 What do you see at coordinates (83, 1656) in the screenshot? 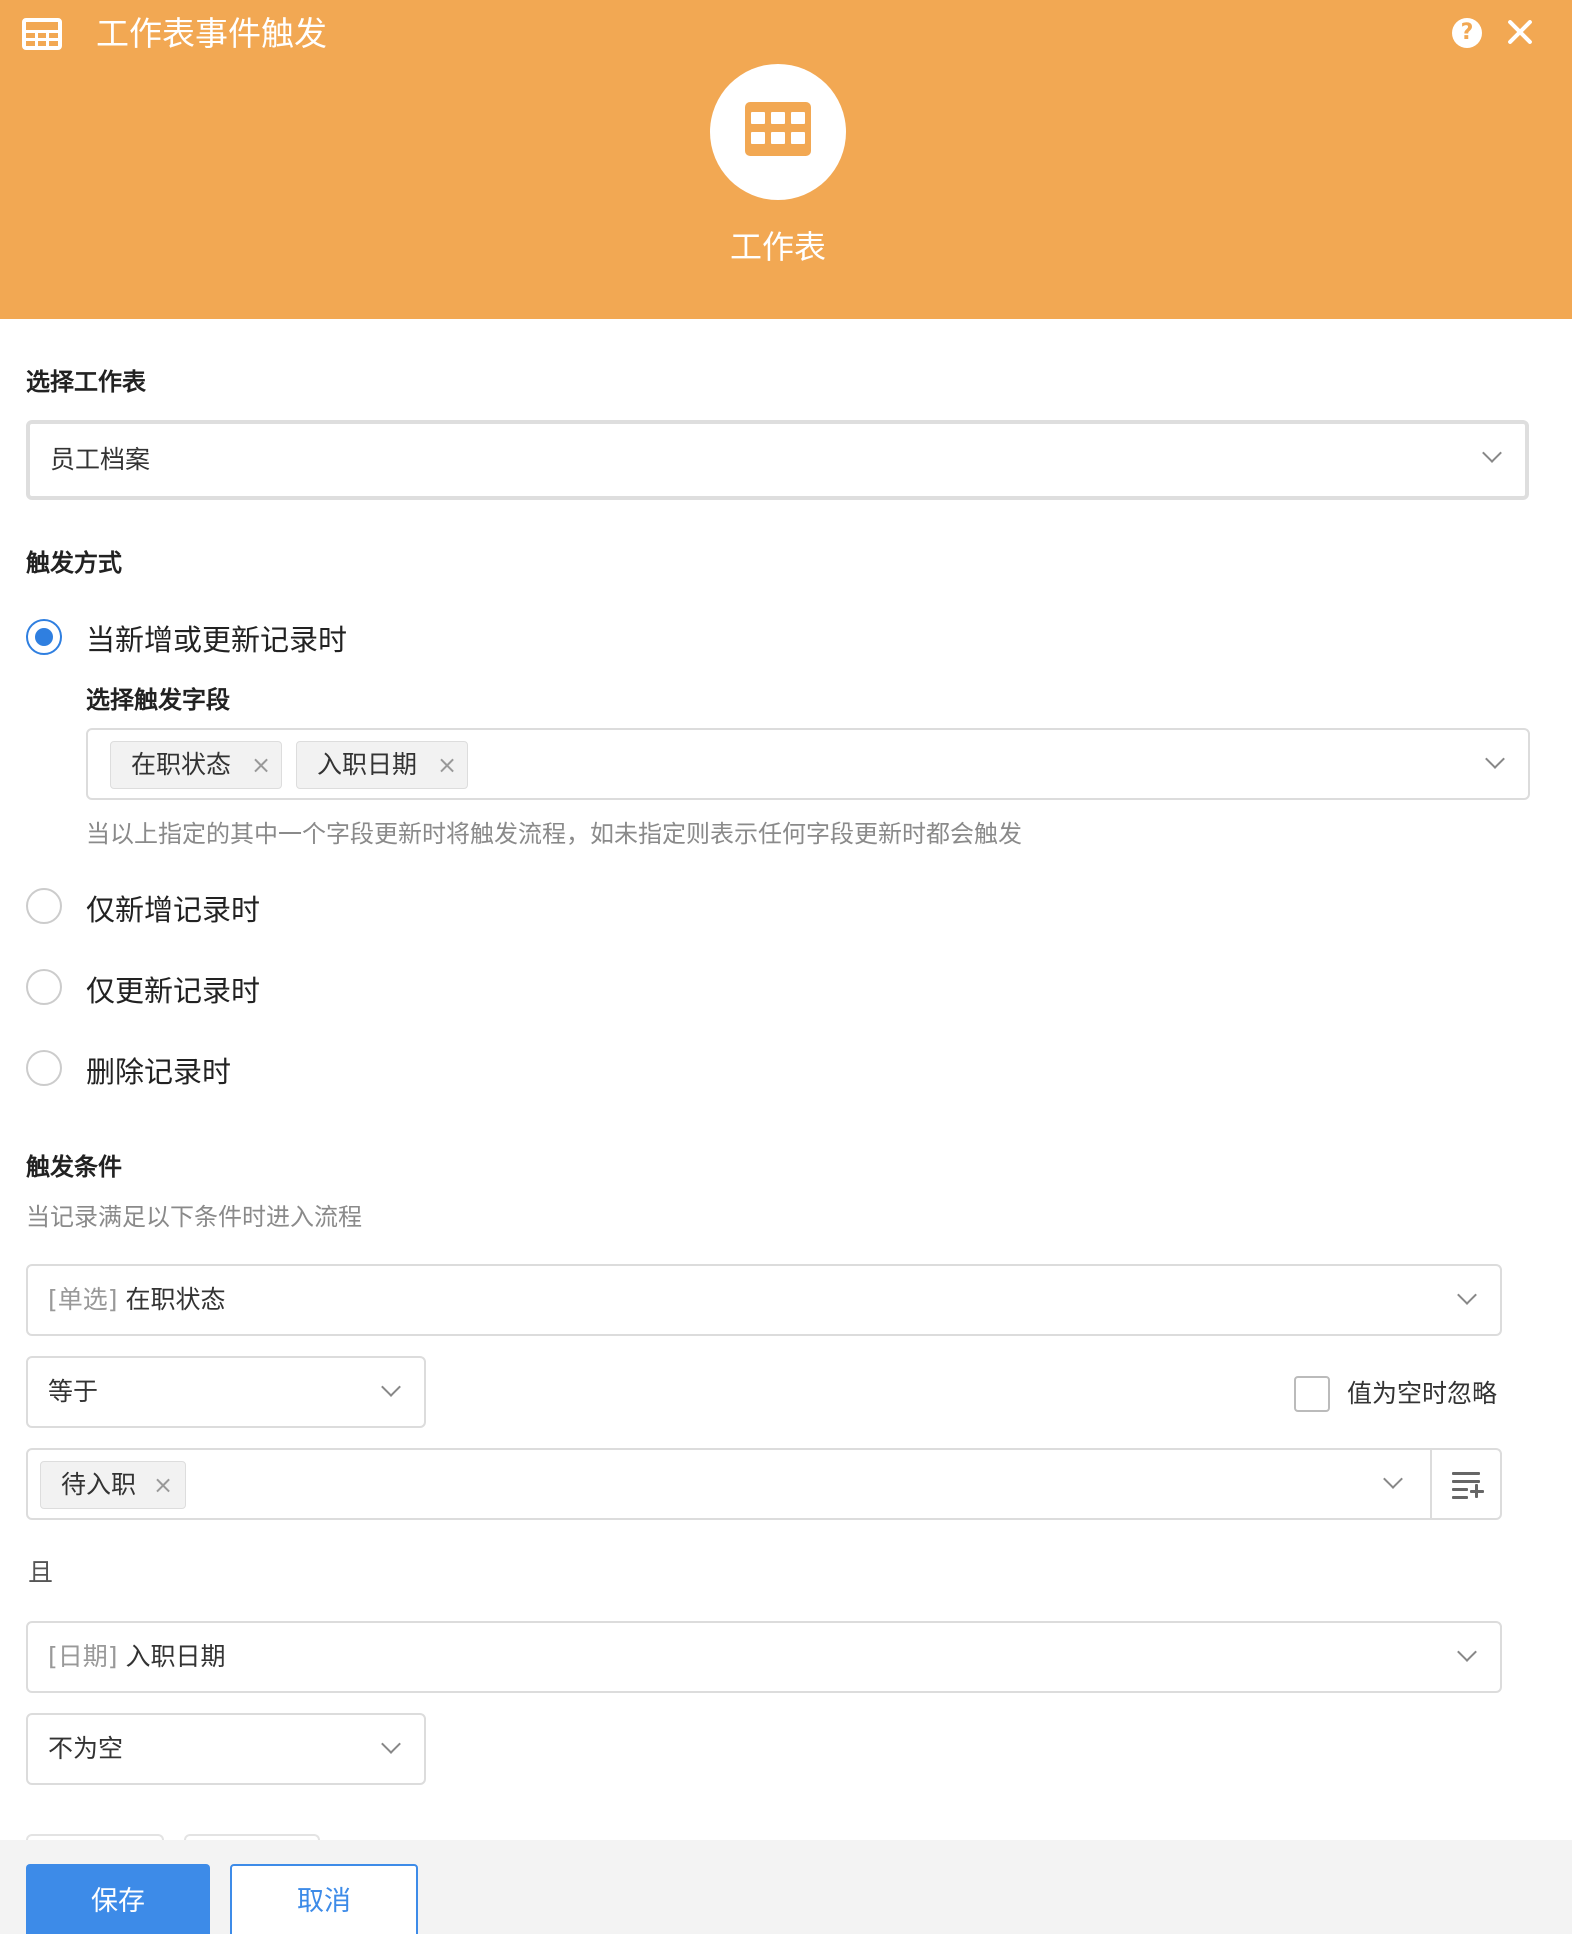
I see `field-type-label: [日期]` at bounding box center [83, 1656].